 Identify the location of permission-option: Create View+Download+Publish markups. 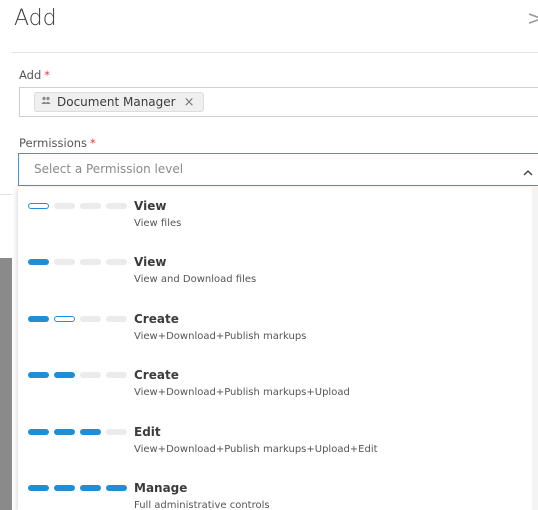
(278, 328).